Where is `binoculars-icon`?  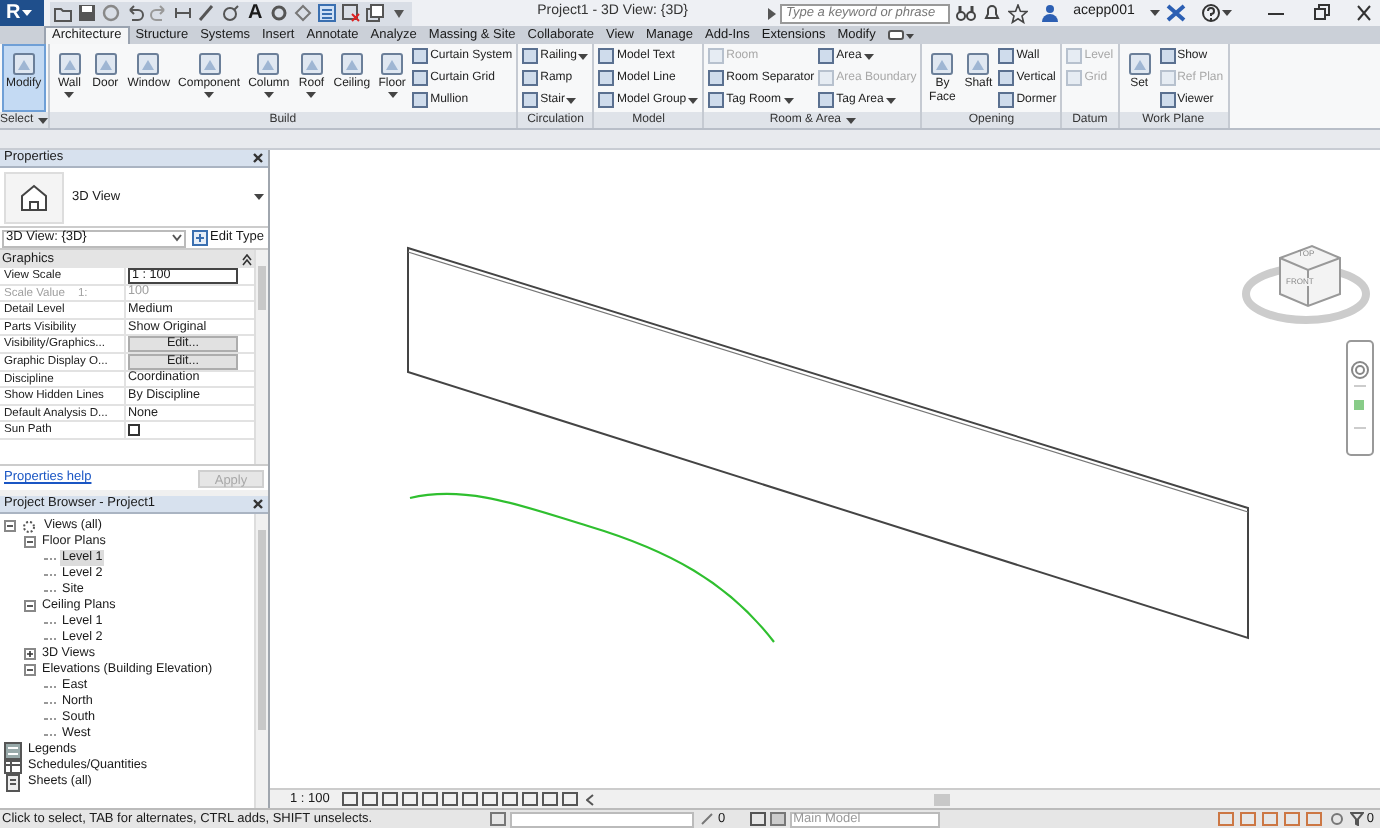 binoculars-icon is located at coordinates (966, 13).